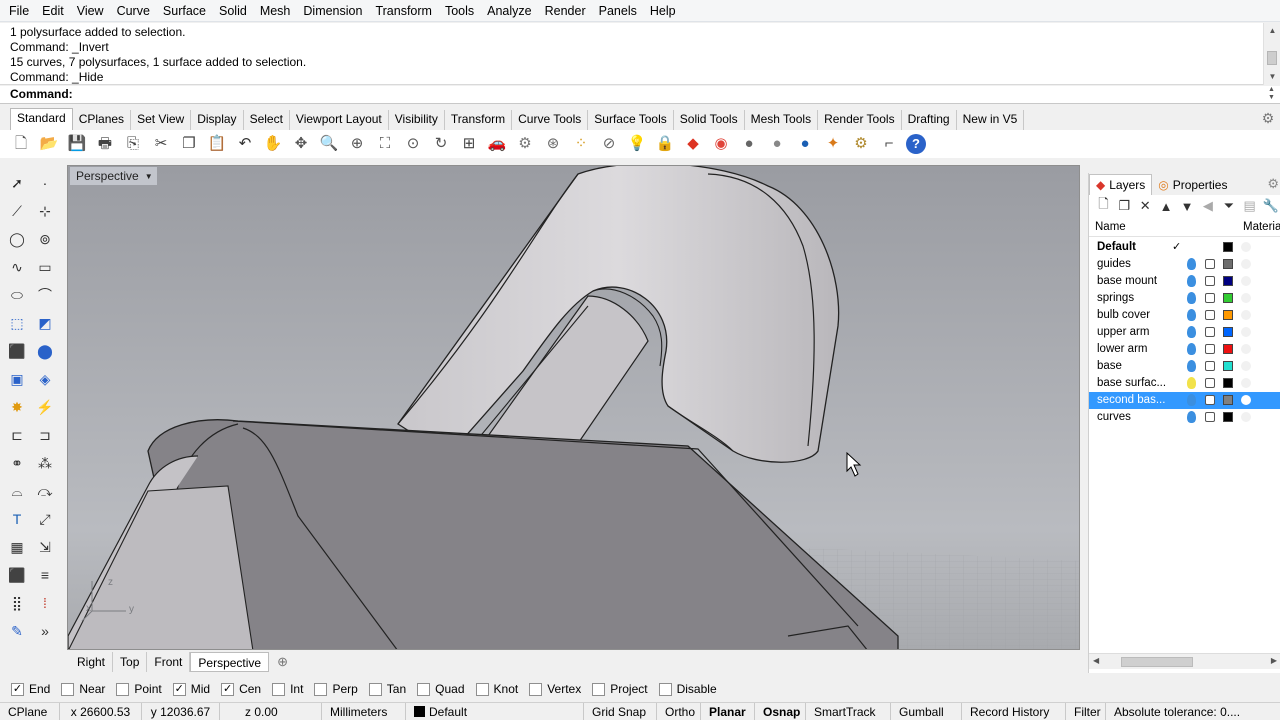 The height and width of the screenshot is (720, 1280). I want to click on scroll-right-icon: ▶, so click(1274, 660).